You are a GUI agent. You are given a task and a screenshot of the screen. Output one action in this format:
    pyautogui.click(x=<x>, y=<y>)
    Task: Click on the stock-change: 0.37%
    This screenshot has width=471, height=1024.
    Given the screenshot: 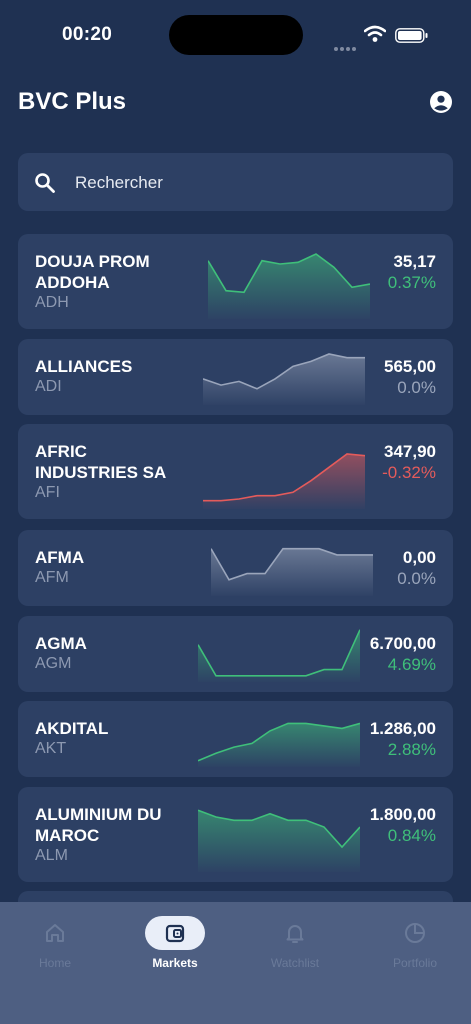 What is the action you would take?
    pyautogui.click(x=411, y=282)
    